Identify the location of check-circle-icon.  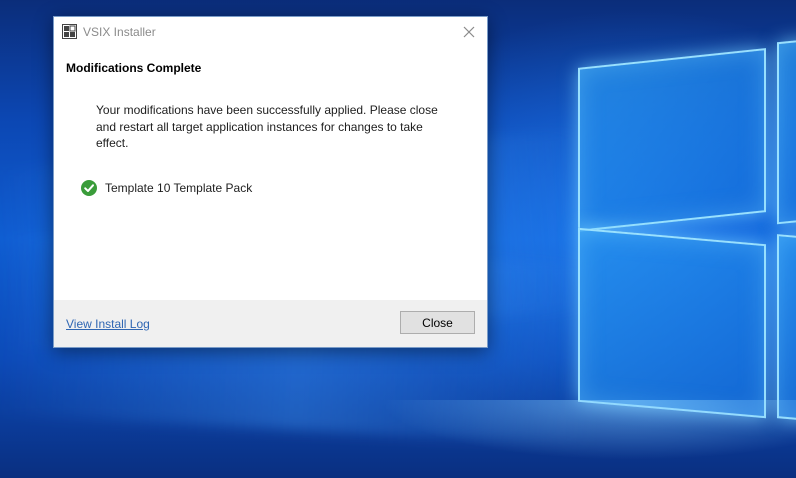
(89, 188).